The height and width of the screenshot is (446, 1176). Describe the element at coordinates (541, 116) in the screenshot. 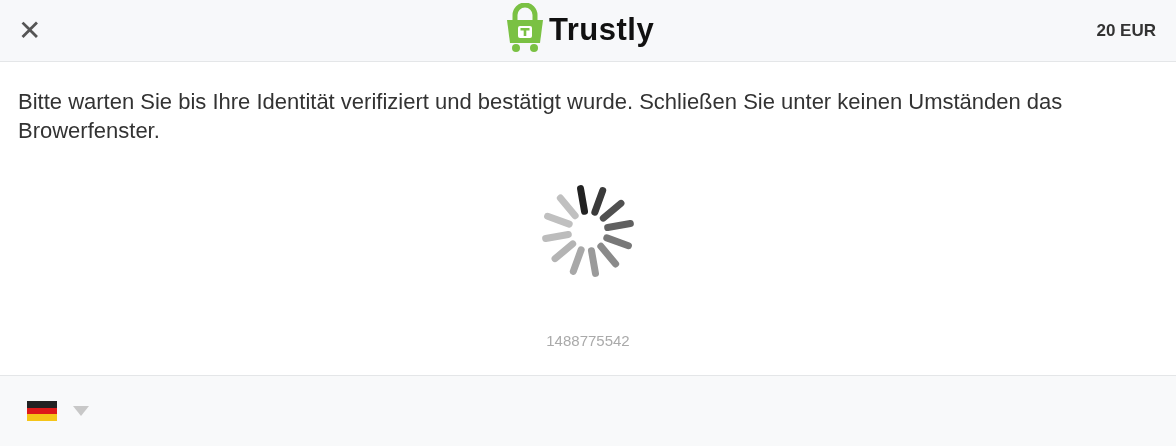

I see `wait-message: Bitte warten Sie bis Ihre Identität verifiziert und bestätigt wurde. Schließen Sie unter keinen Umständen das Browerfenster.` at that location.